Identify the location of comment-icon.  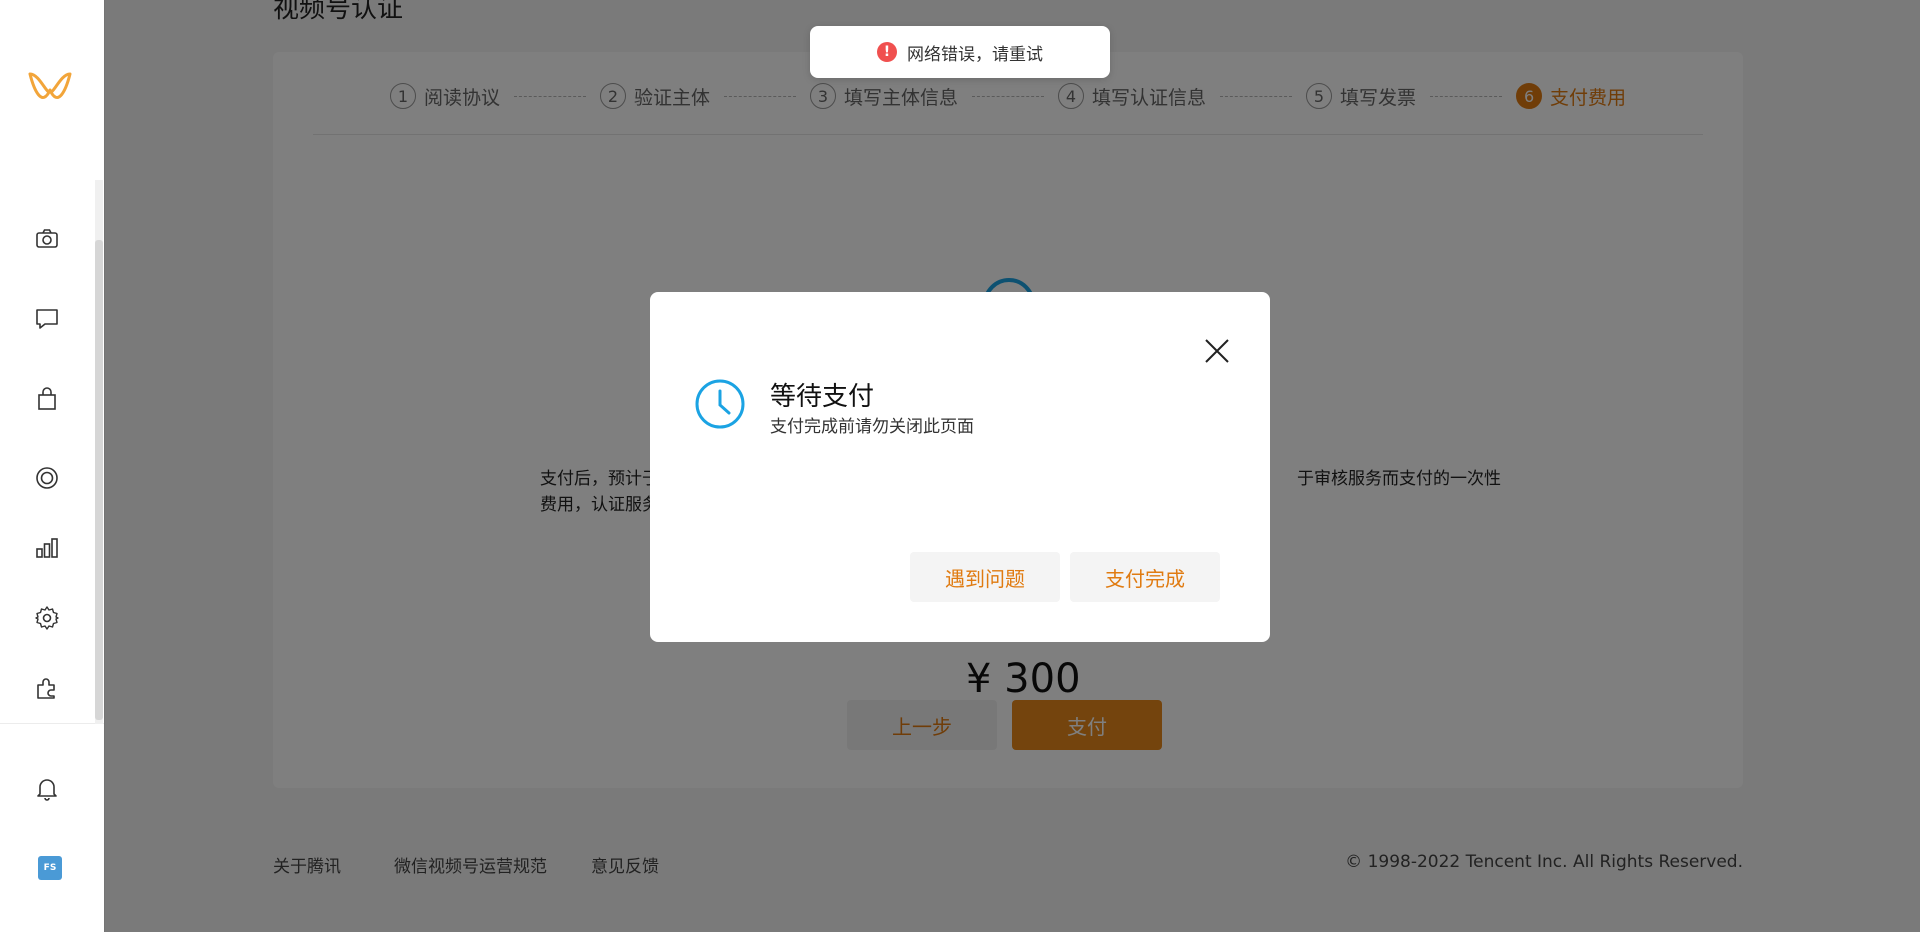
(47, 319).